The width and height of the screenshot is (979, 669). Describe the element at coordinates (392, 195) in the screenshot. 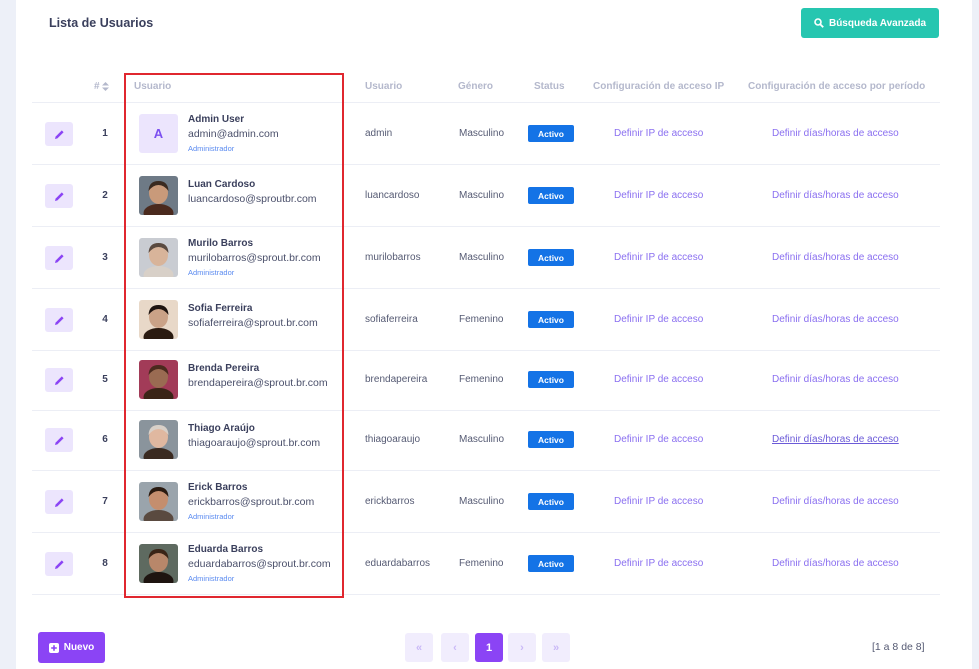

I see `username-cell: luancardoso` at that location.